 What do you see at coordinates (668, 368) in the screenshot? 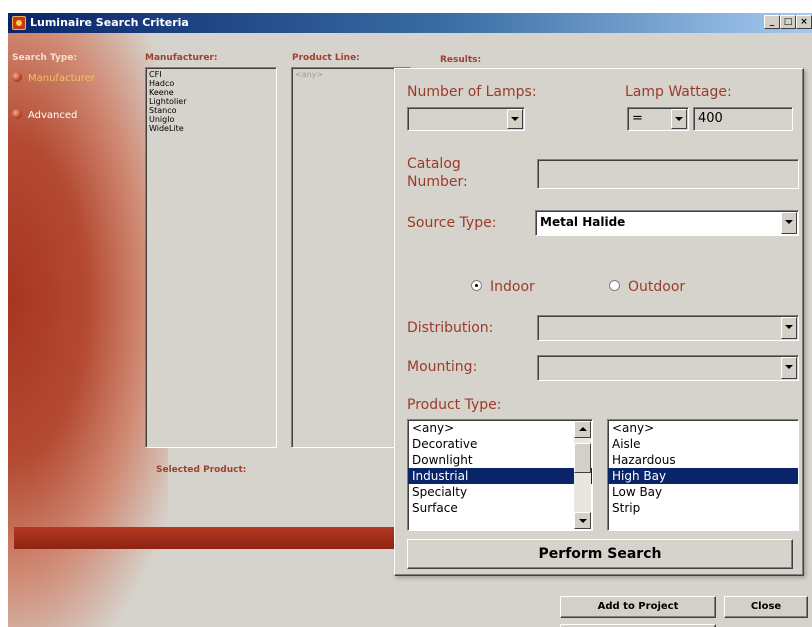
I see `mounting-dropdown` at bounding box center [668, 368].